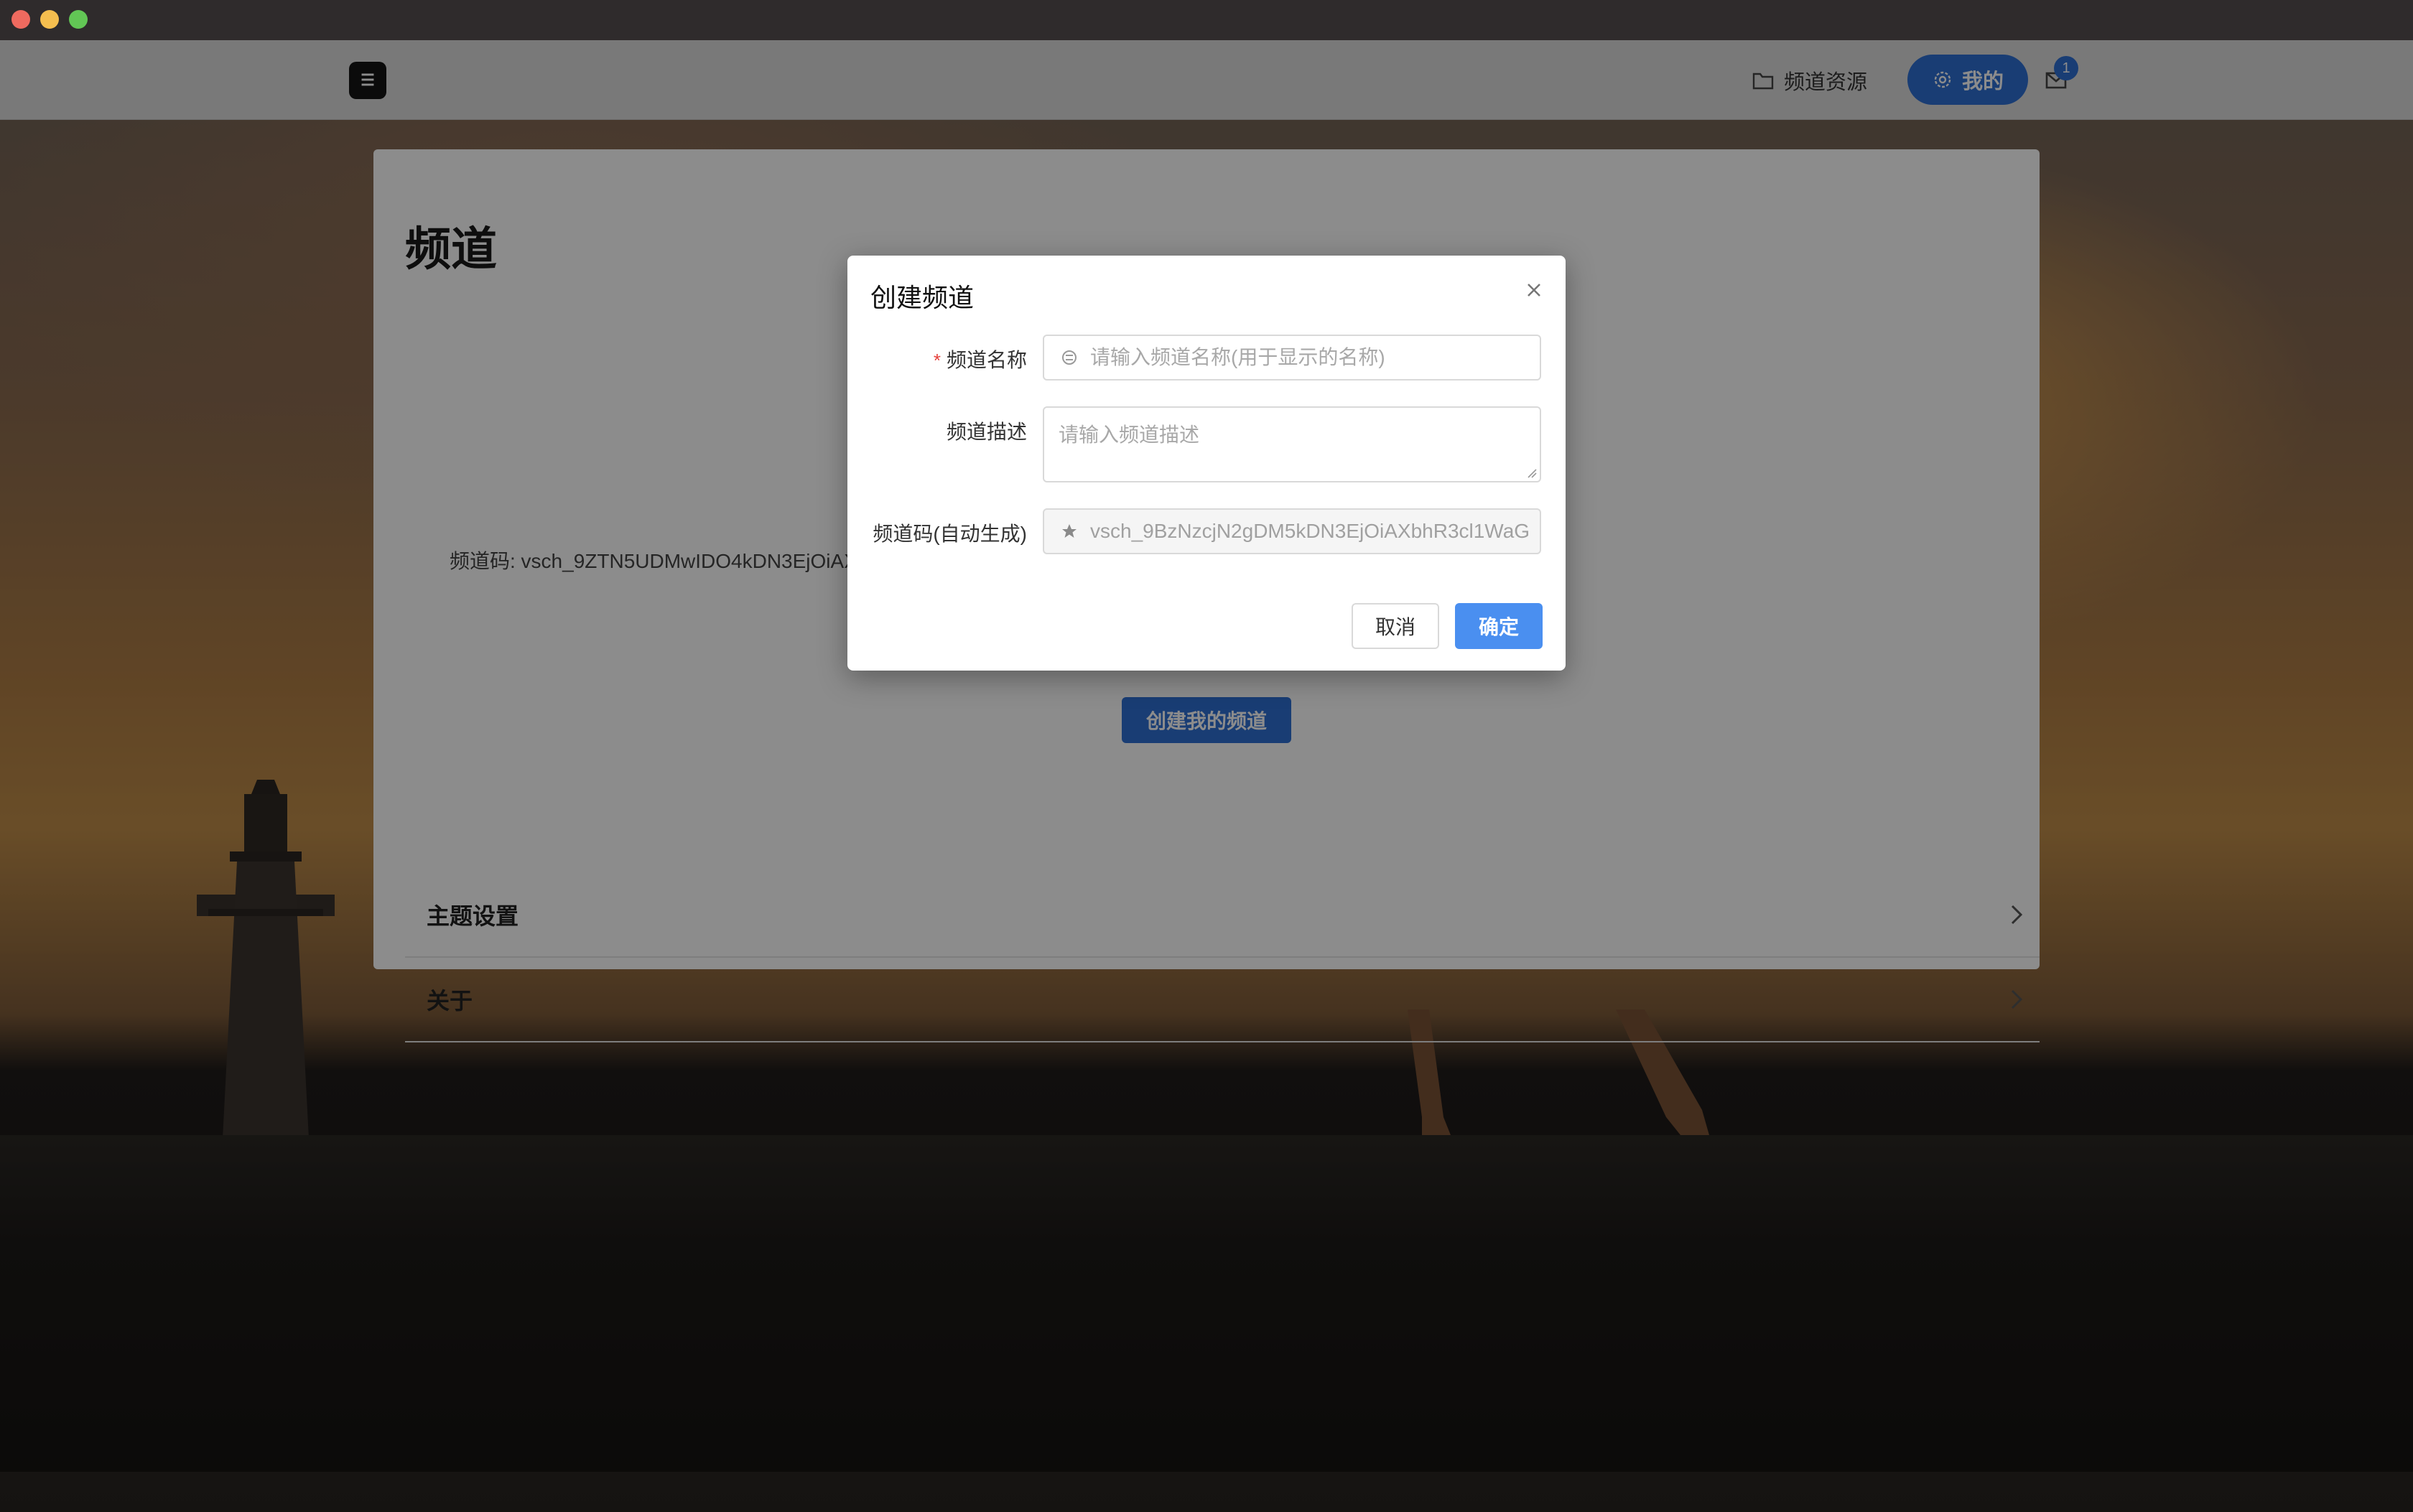 The height and width of the screenshot is (1512, 2413). I want to click on window-minimize-button, so click(49, 19).